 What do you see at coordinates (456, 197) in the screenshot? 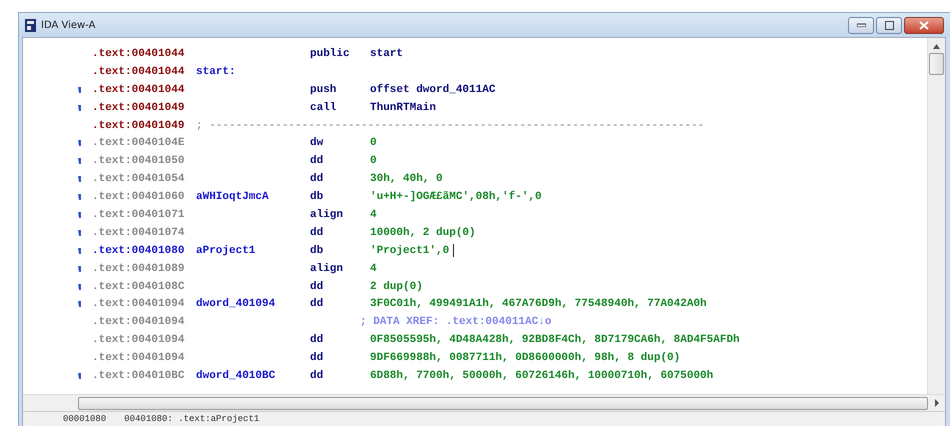
I see `operand-text: 'u+H+-]OGÆ£ãMC',08h,'f-',0` at bounding box center [456, 197].